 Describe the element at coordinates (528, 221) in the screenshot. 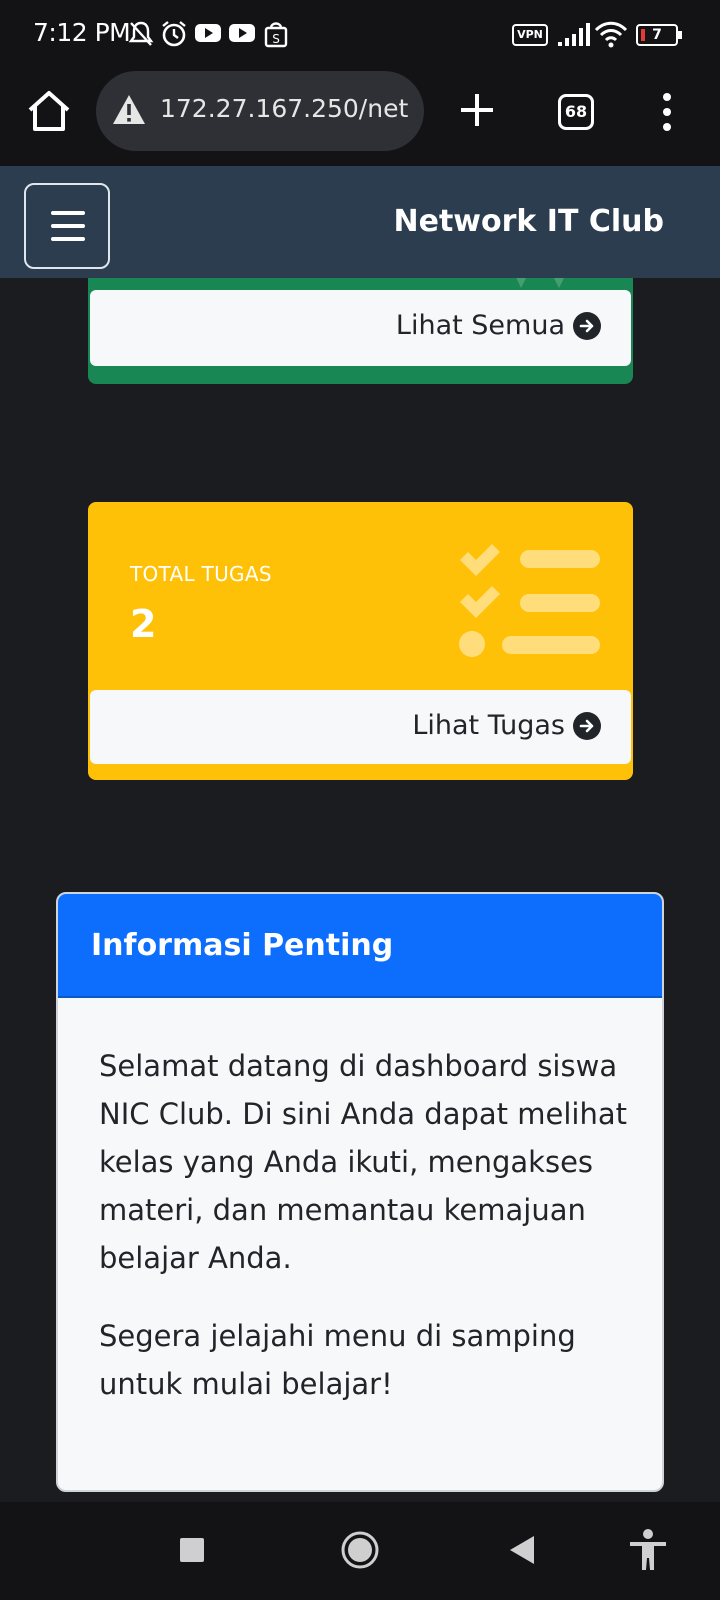

I see `brand-title: Network IT Club` at that location.